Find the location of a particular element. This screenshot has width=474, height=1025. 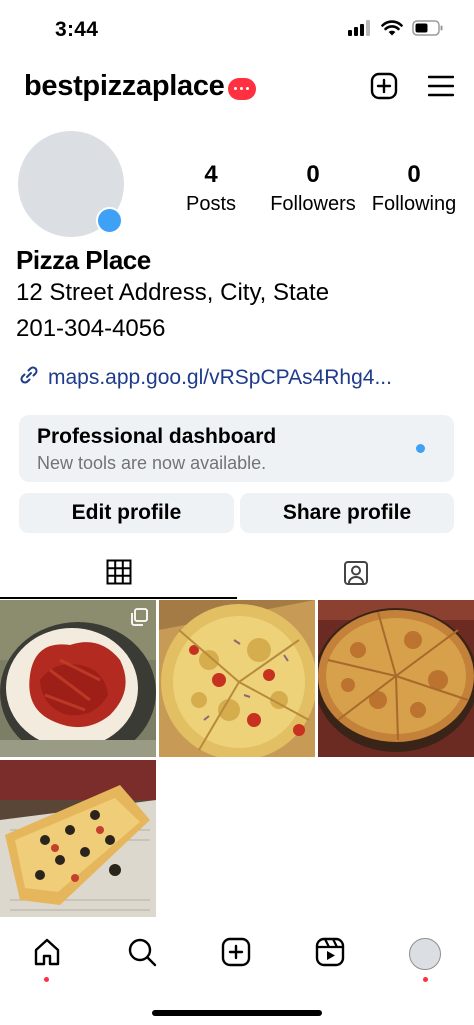

profile-stats: 4 Posts 0 Followers 0 Following is located at coordinates (315, 188).